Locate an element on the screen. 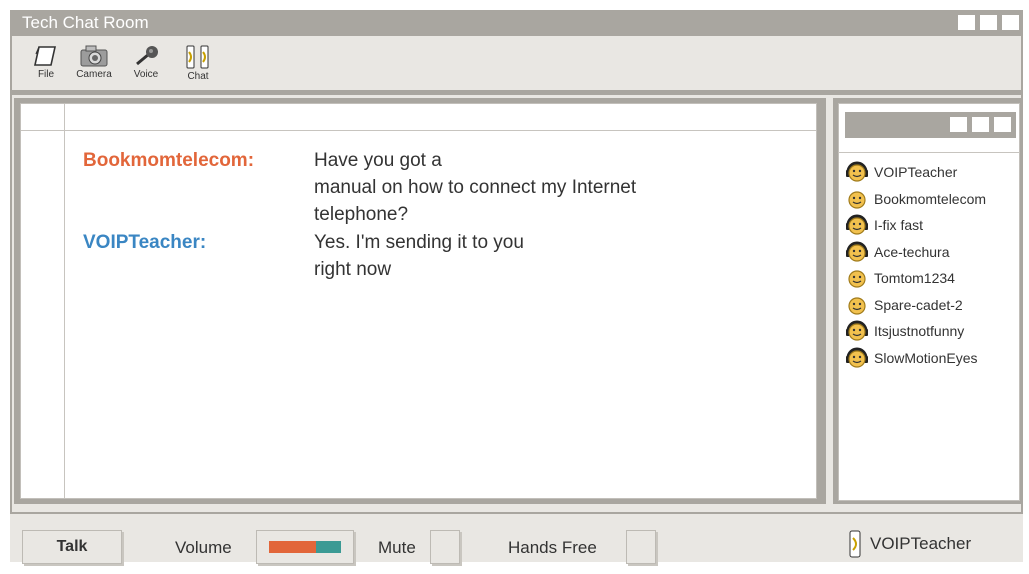  user-list-item: Itsjustnotfunny is located at coordinates (904, 331).